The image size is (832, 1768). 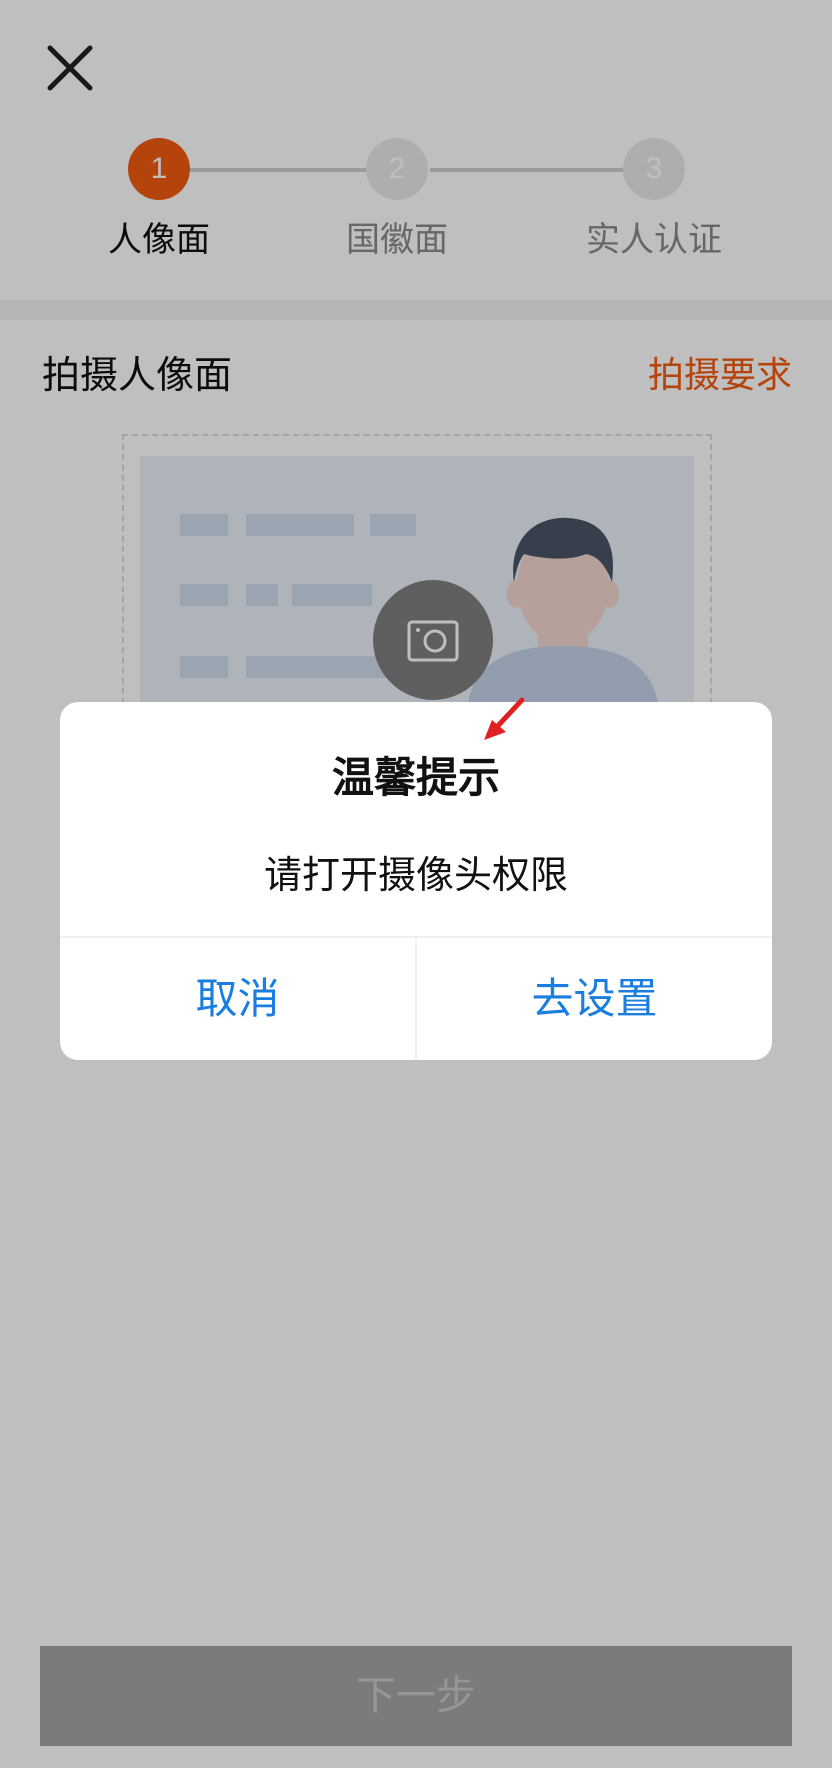 What do you see at coordinates (415, 777) in the screenshot?
I see `dialog-title: 温馨提示` at bounding box center [415, 777].